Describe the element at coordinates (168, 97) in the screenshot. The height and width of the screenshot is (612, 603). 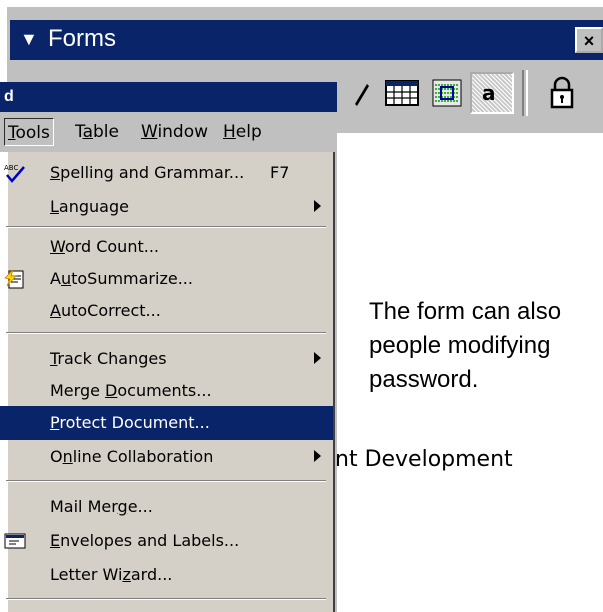
I see `word-titlebar: d` at that location.